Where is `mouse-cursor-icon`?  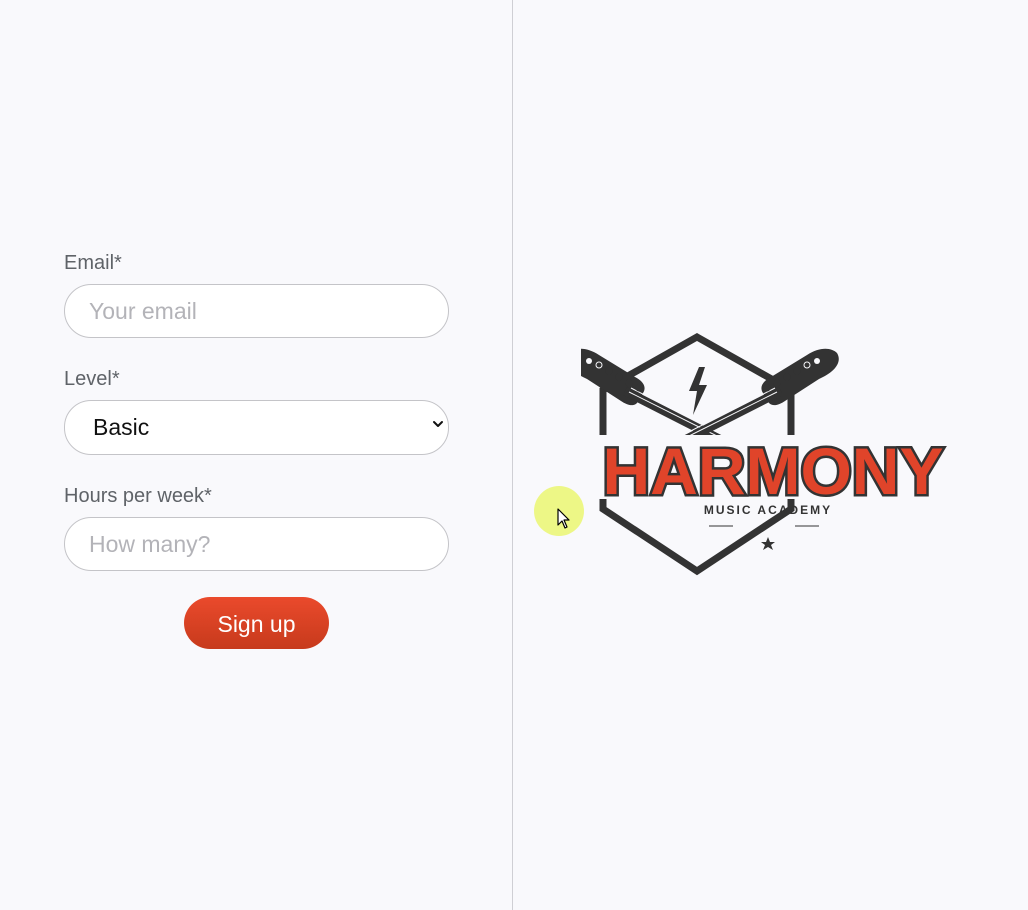 mouse-cursor-icon is located at coordinates (563, 518).